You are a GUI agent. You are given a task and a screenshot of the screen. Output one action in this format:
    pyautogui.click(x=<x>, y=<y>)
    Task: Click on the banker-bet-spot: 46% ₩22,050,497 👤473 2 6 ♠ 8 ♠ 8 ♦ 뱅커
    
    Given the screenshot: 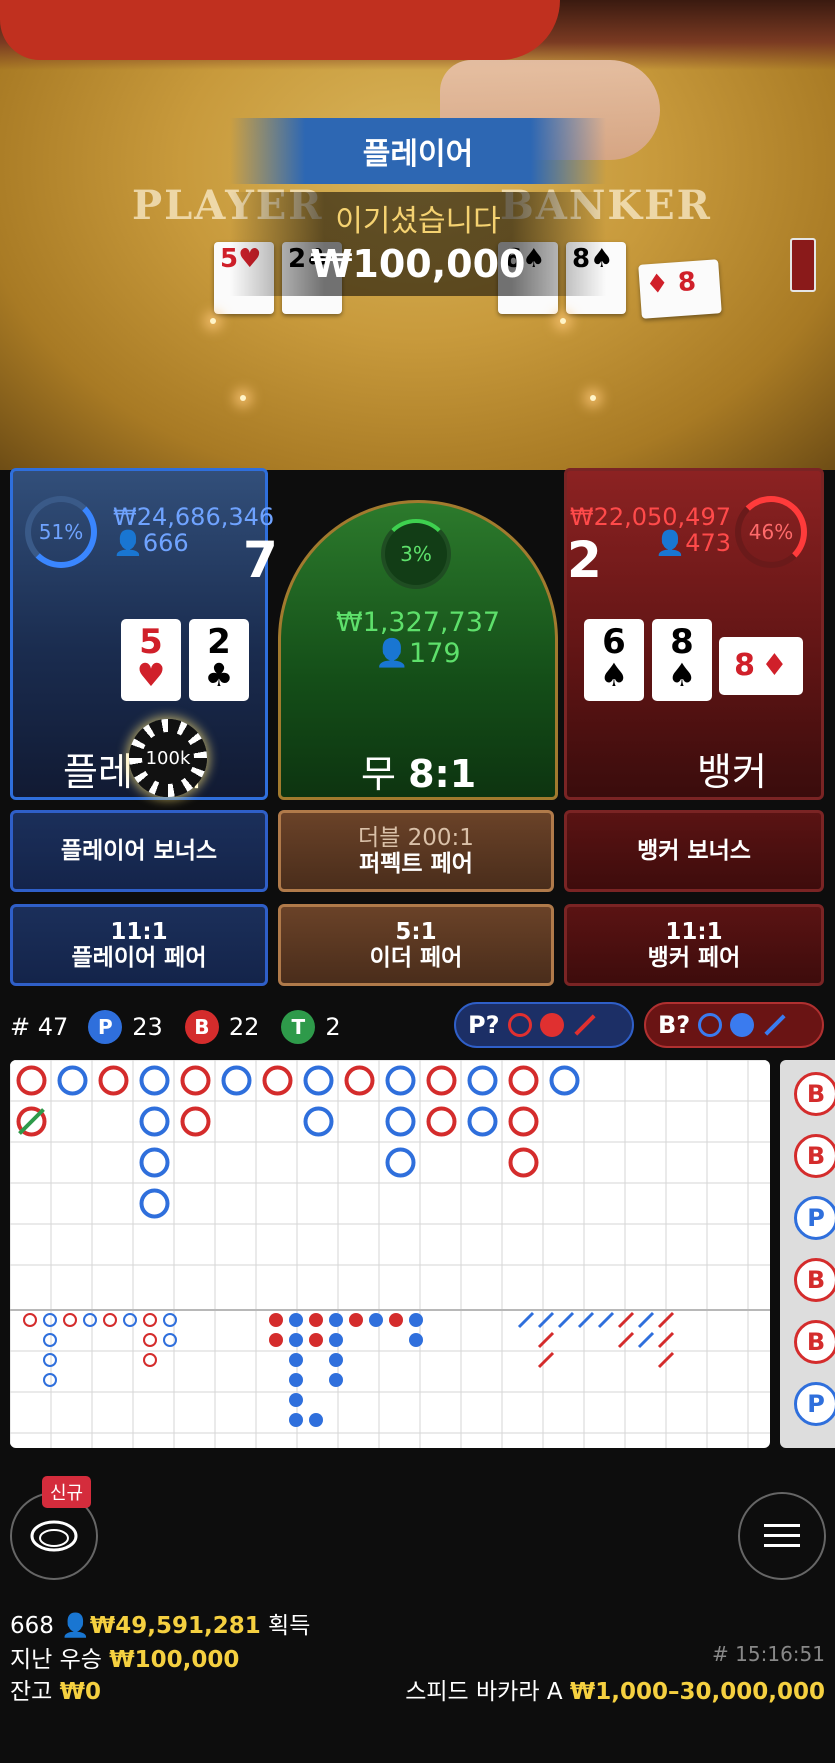 What is the action you would take?
    pyautogui.click(x=694, y=634)
    